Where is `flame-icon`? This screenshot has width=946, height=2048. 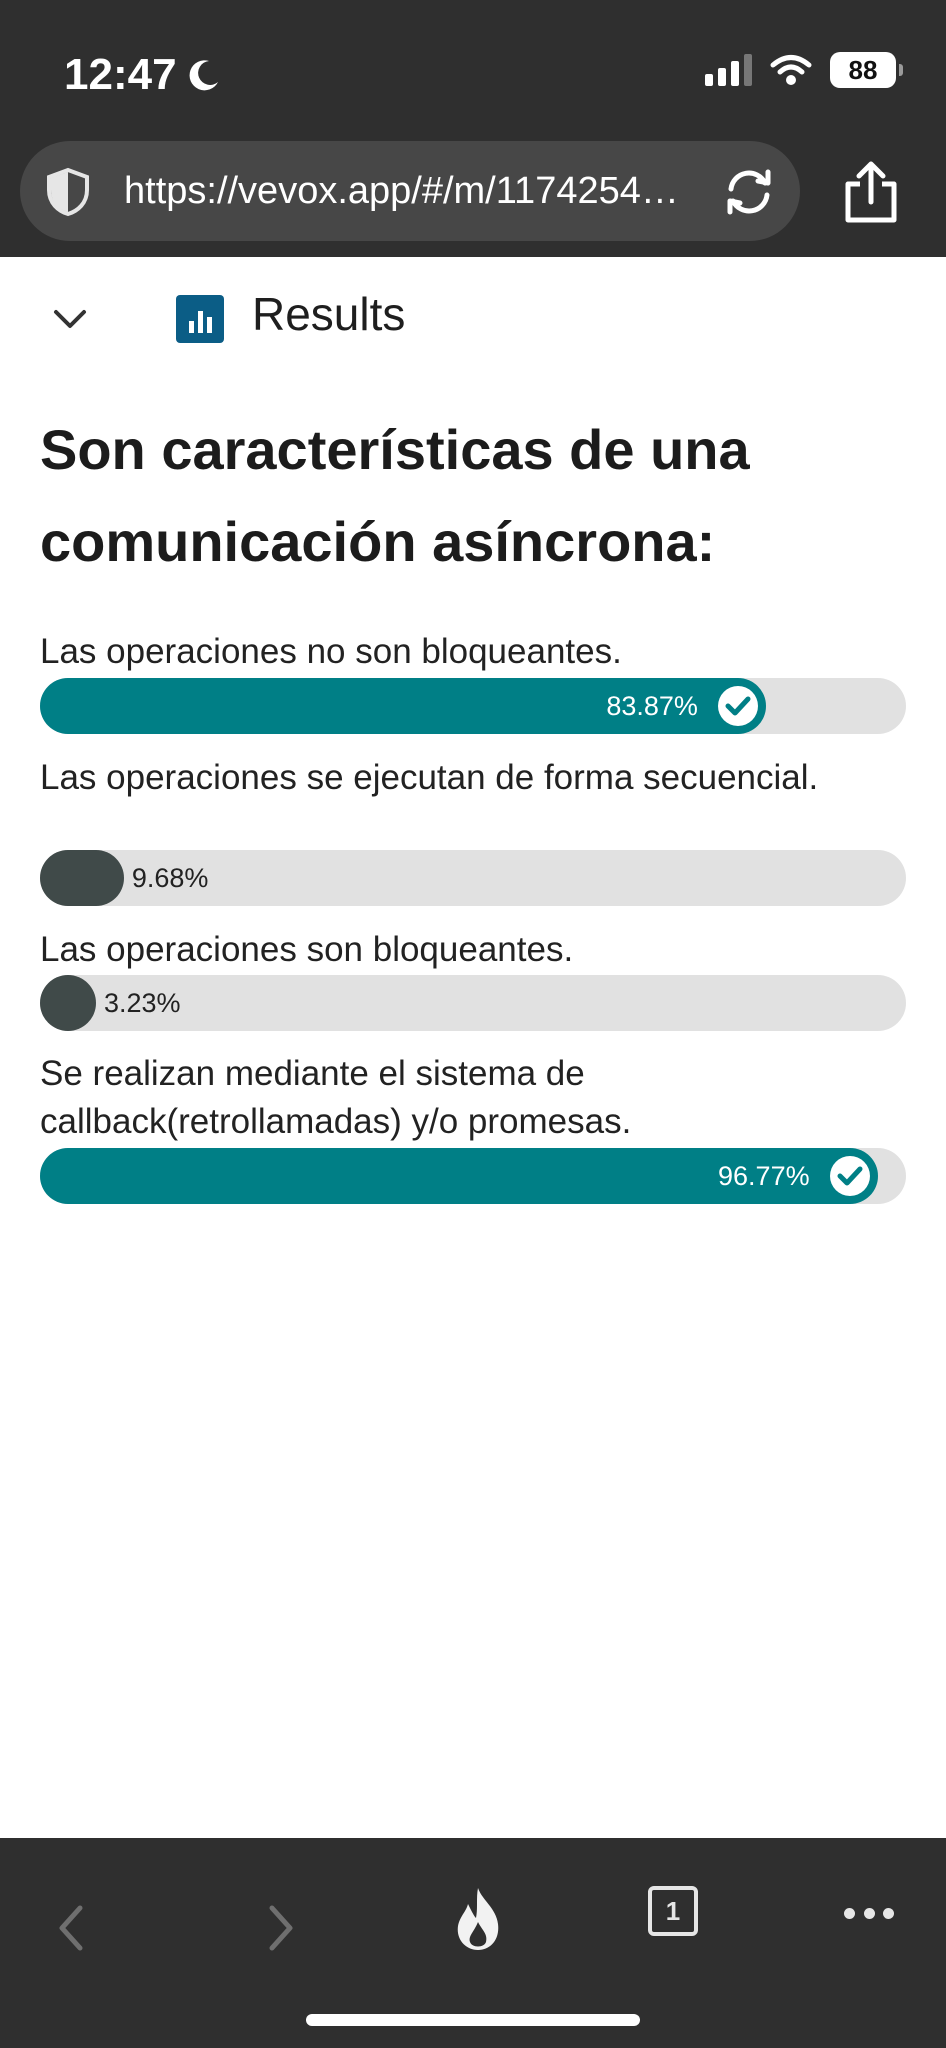
flame-icon is located at coordinates (478, 1919).